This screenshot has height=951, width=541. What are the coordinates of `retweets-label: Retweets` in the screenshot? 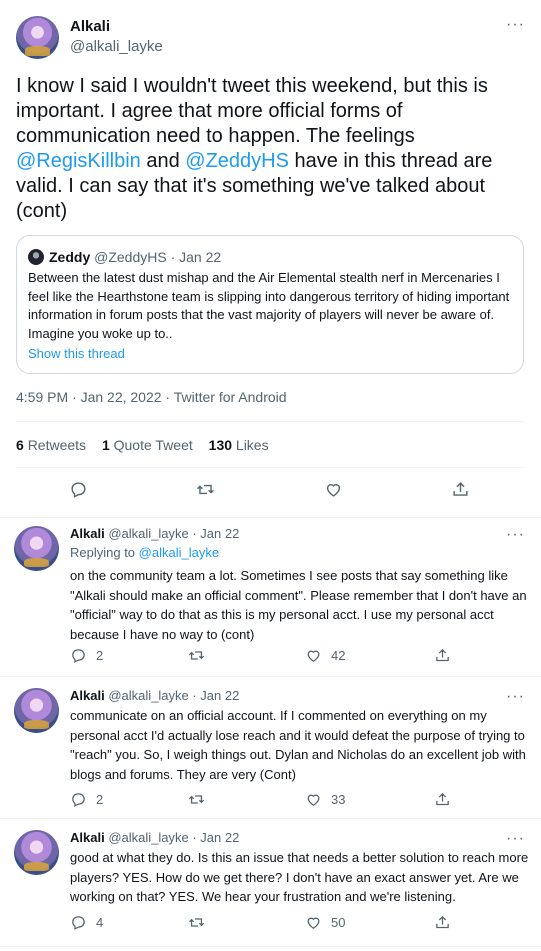 It's located at (57, 445).